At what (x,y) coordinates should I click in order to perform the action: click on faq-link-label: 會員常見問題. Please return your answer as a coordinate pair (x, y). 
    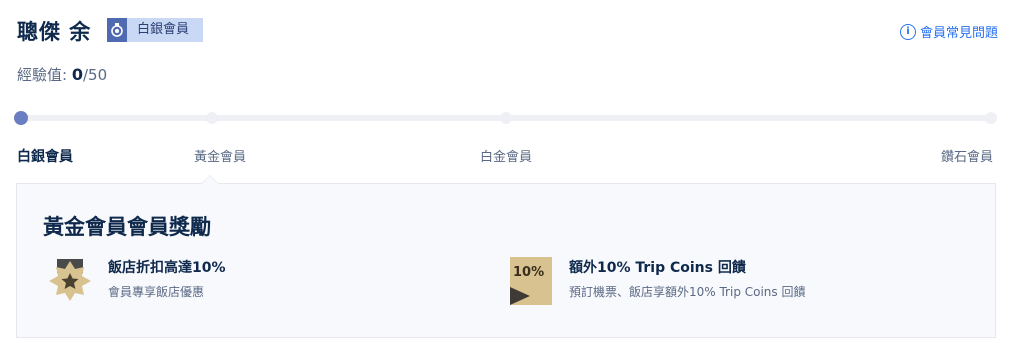
    Looking at the image, I should click on (958, 33).